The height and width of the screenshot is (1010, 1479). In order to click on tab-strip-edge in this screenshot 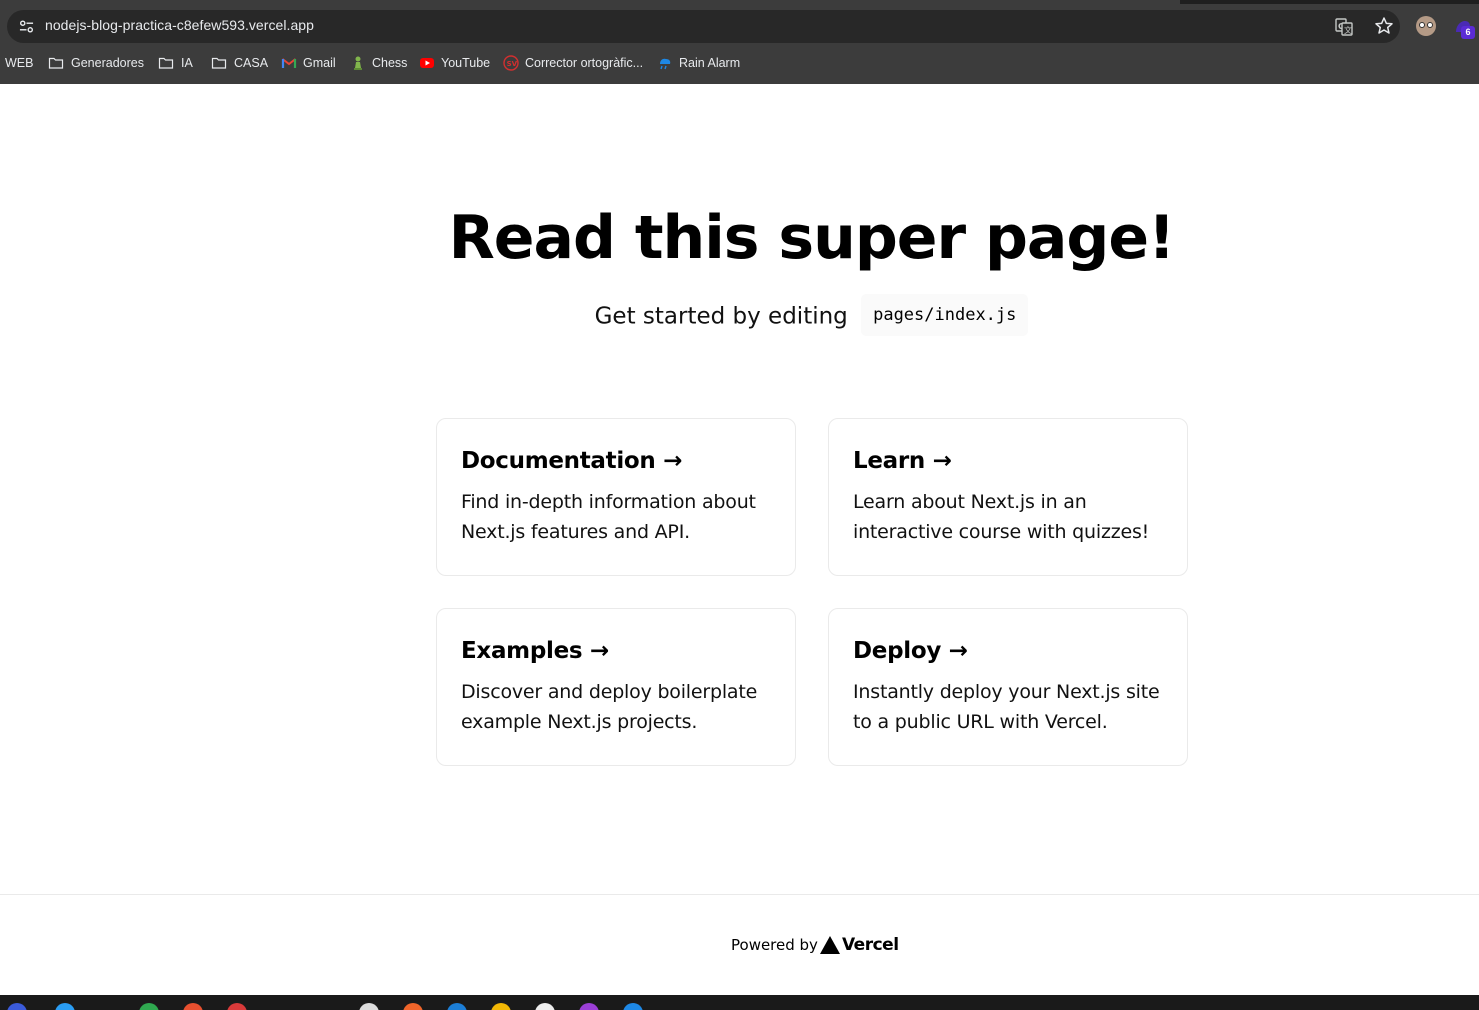, I will do `click(739, 2)`.